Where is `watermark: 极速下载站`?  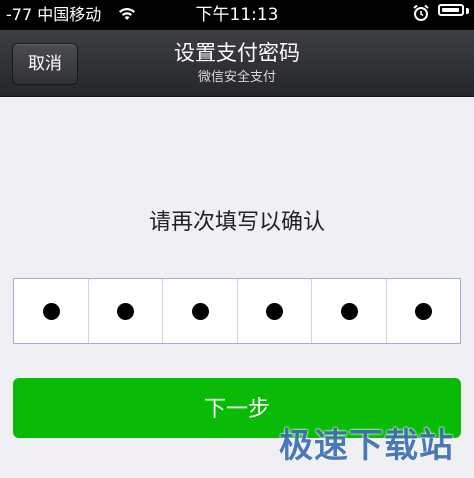 watermark: 极速下载站 is located at coordinates (366, 446).